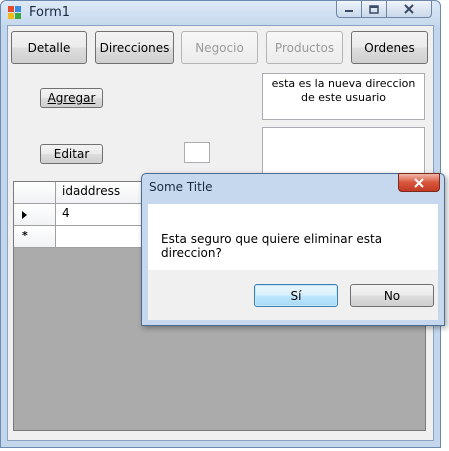 The image size is (449, 451). I want to click on direcciones-button: Direcciones, so click(134, 47).